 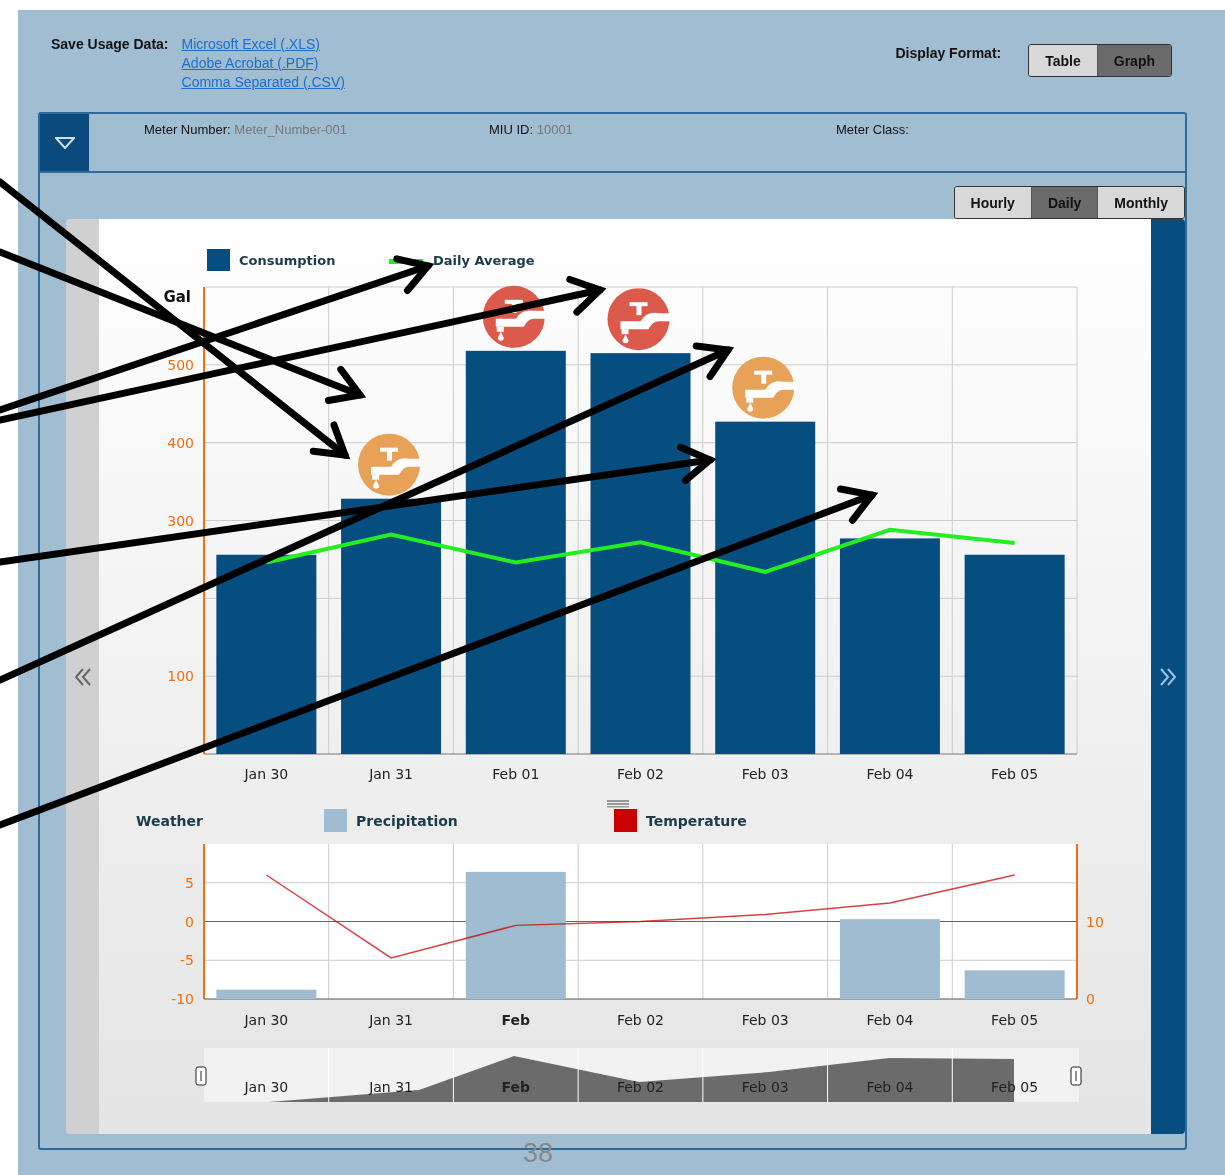 I want to click on axis-label: -5, so click(x=187, y=960).